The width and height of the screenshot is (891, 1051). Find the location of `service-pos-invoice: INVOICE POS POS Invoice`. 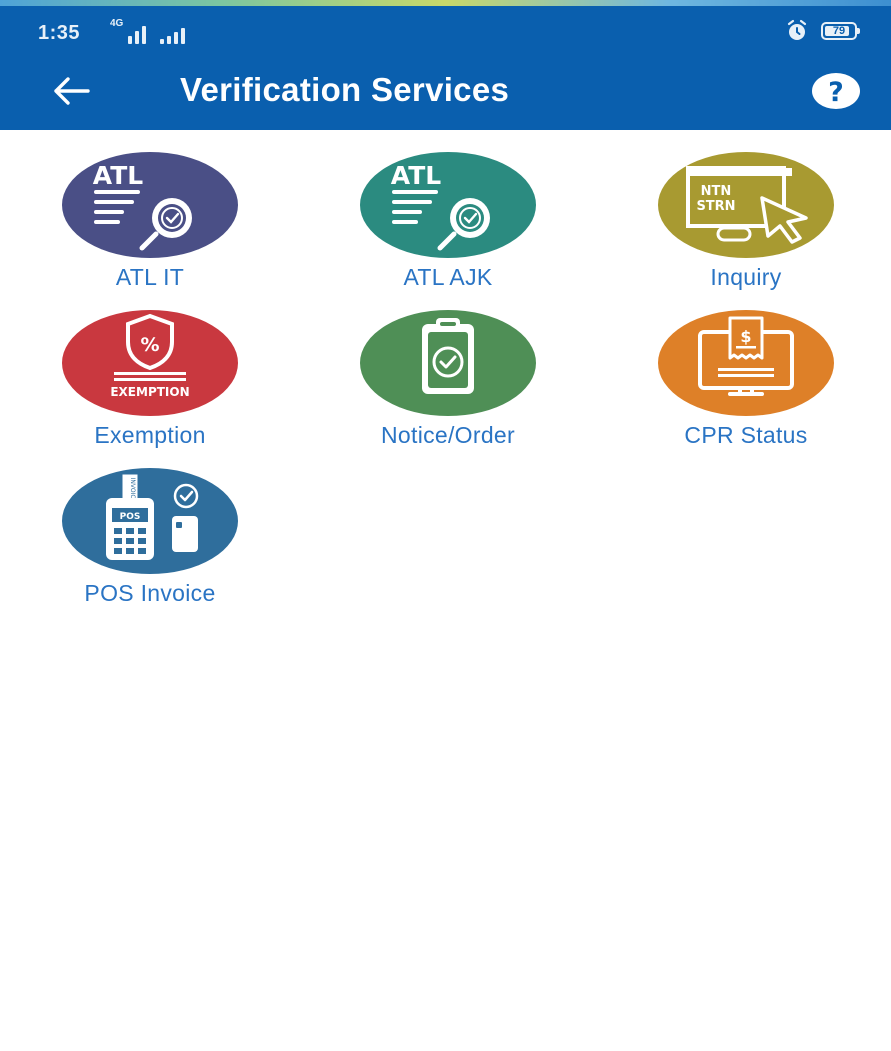

service-pos-invoice: INVOICE POS POS Invoice is located at coordinates (150, 537).